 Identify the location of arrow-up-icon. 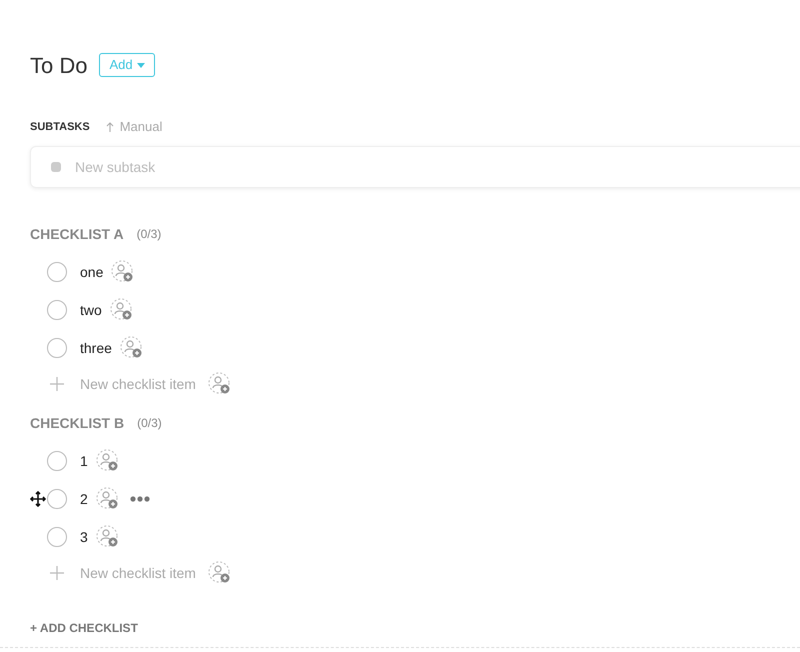
(110, 127).